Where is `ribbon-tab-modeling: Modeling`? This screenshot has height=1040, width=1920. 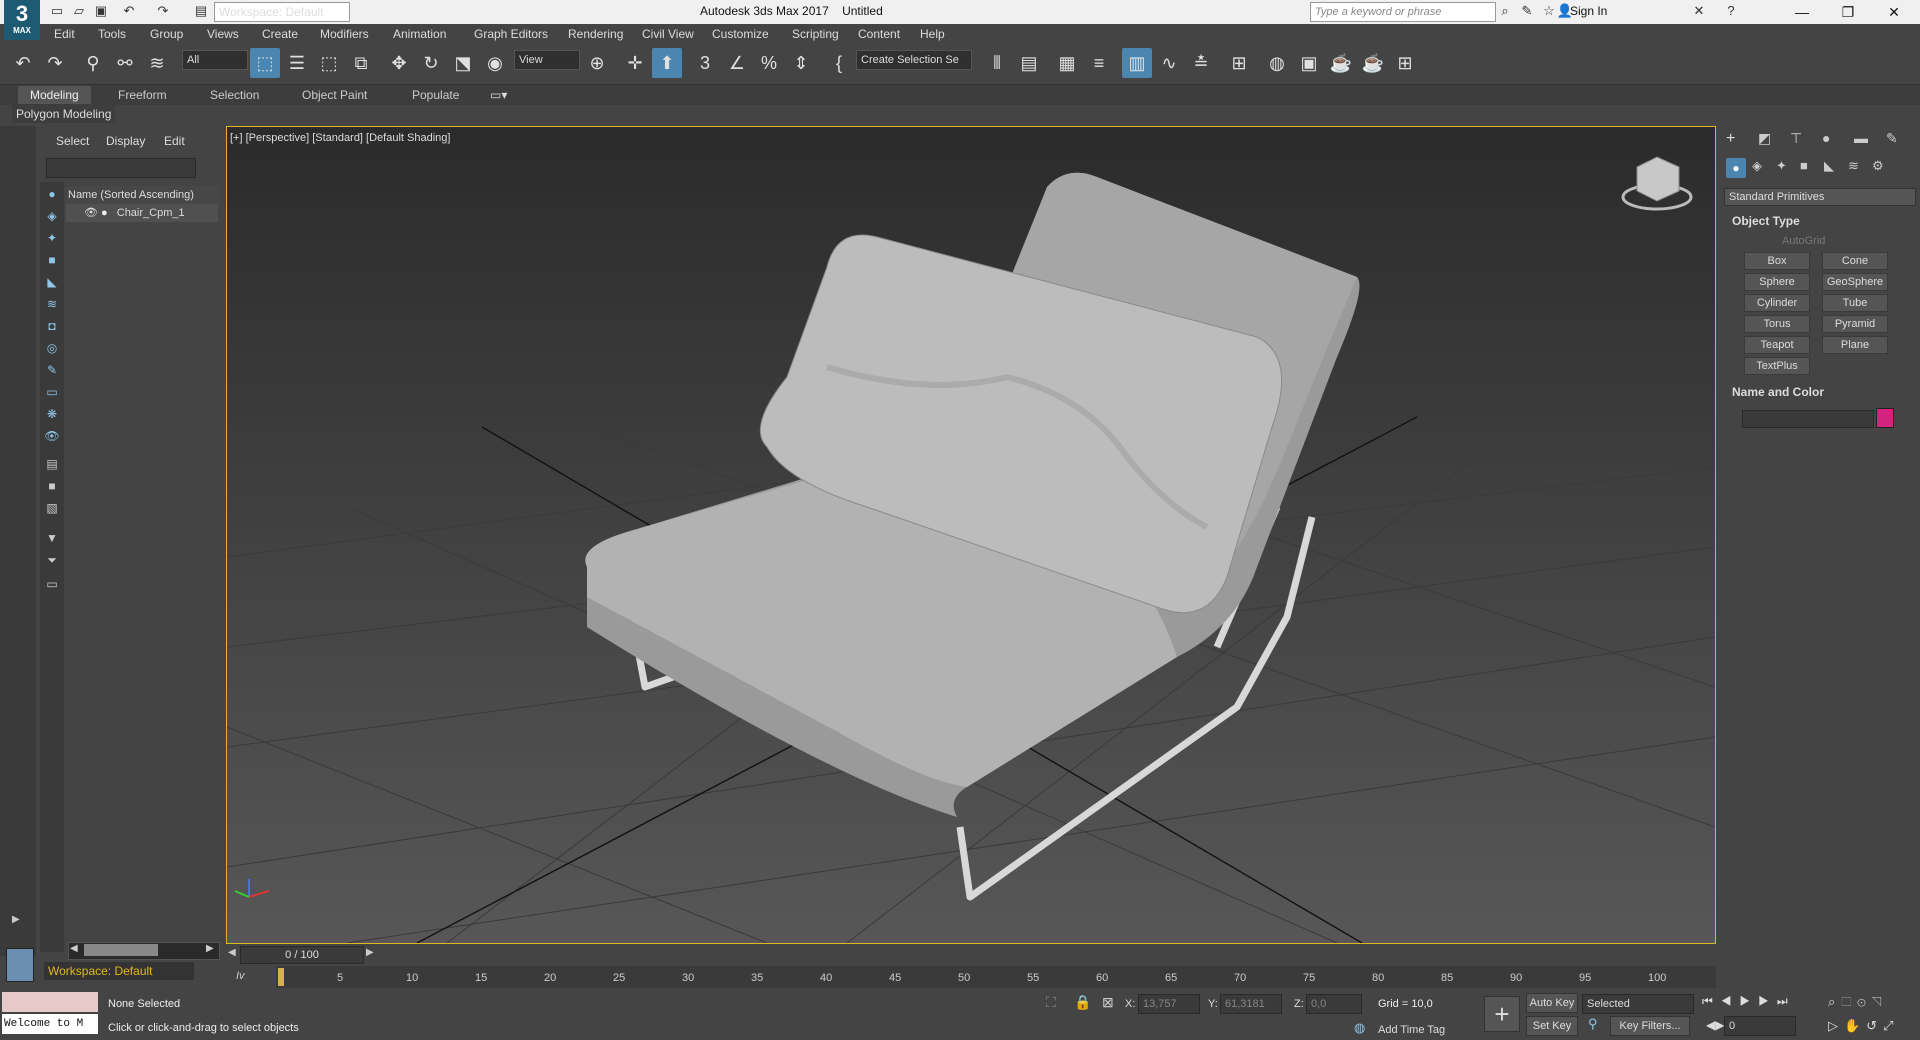
ribbon-tab-modeling: Modeling is located at coordinates (54, 95).